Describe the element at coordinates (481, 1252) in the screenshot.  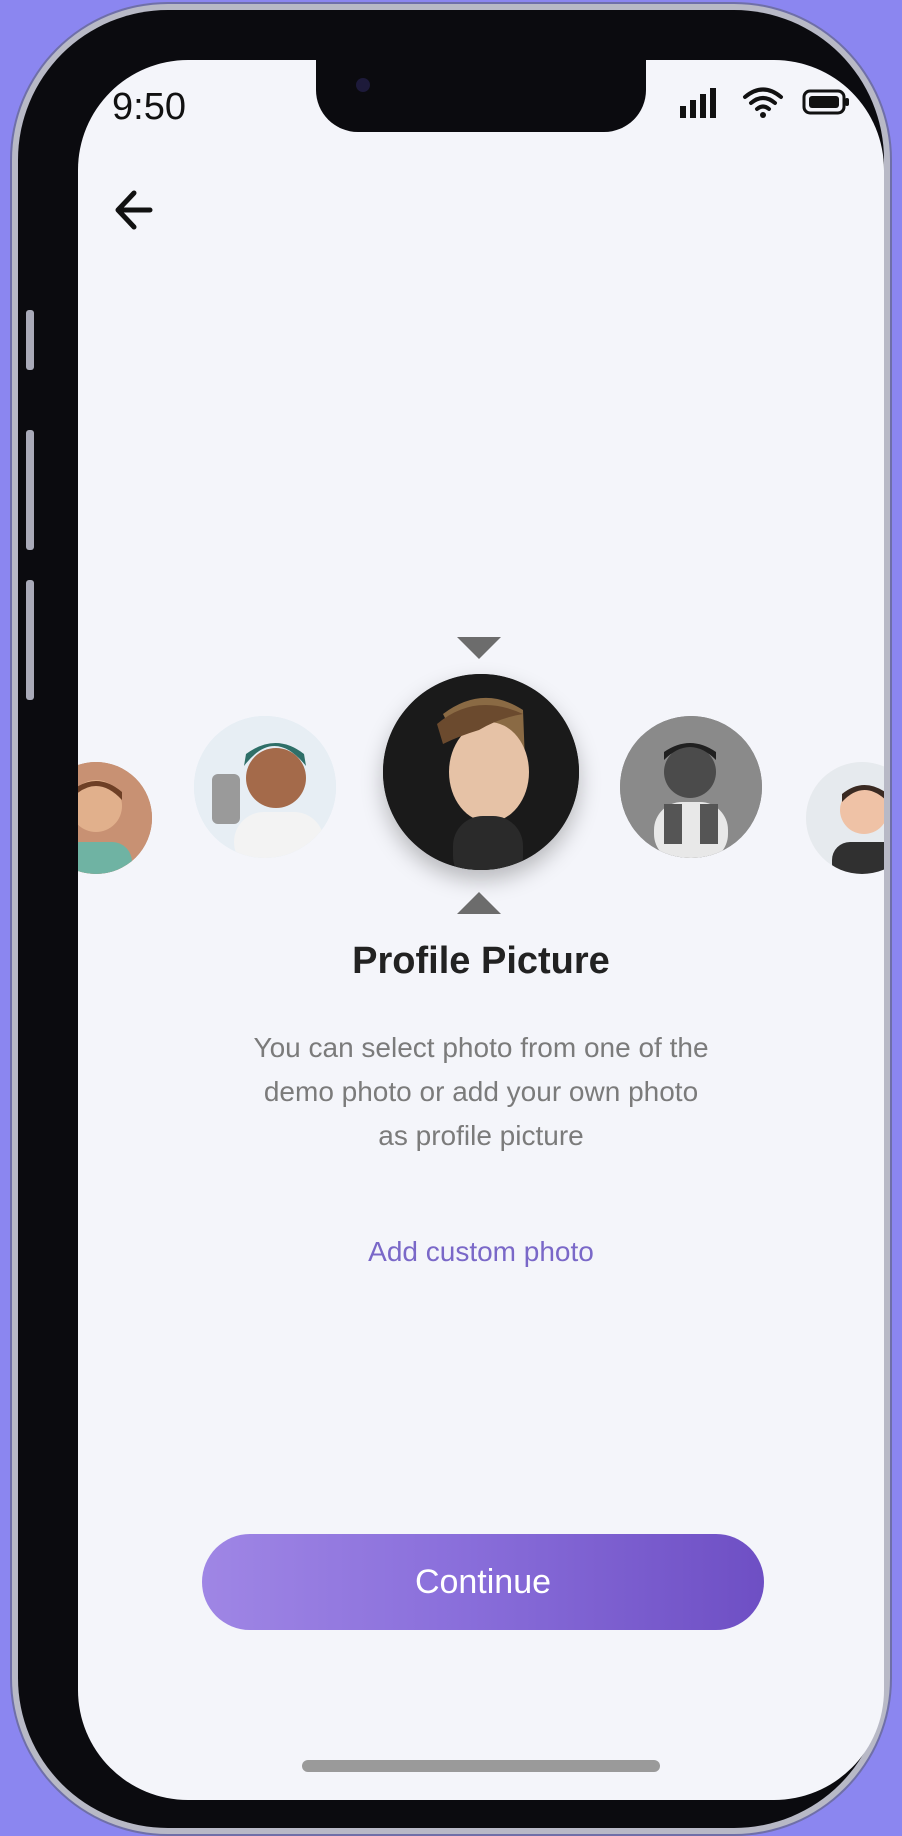
I see `add-custom-photo-link: Add custom photo` at that location.